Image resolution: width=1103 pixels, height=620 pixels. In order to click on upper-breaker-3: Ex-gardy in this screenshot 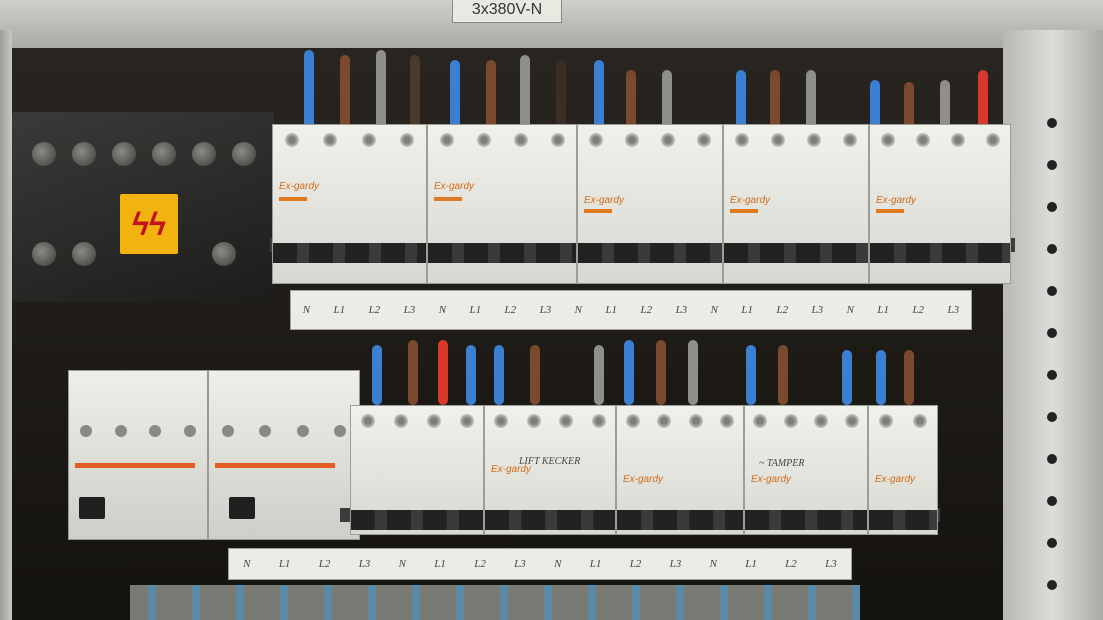, I will do `click(650, 204)`.